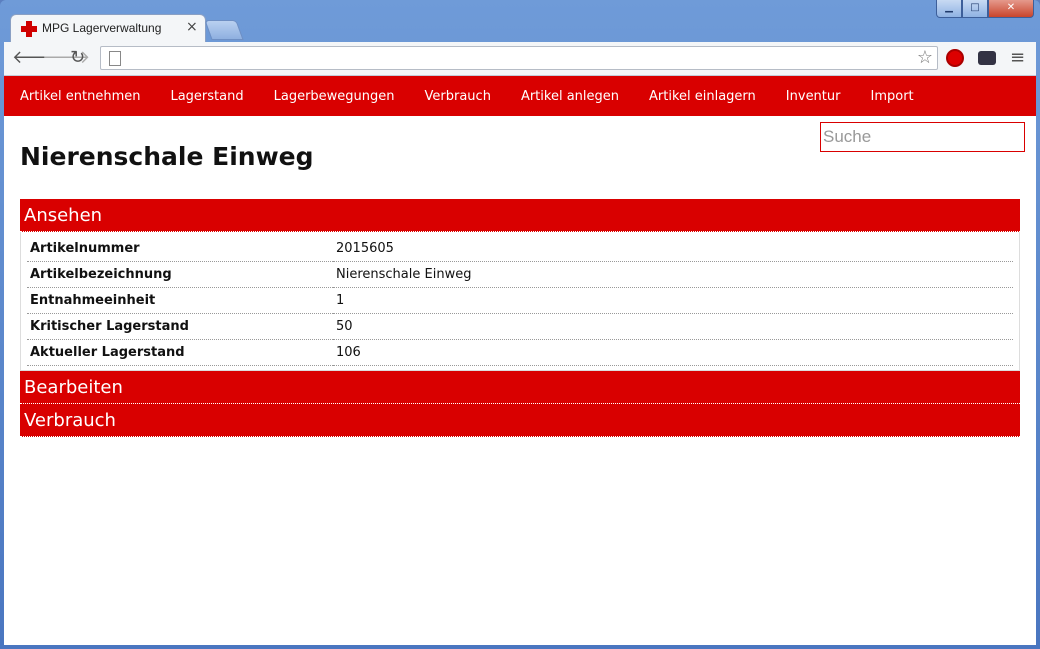  Describe the element at coordinates (1011, 9) in the screenshot. I see `close-window-button: ✕` at that location.